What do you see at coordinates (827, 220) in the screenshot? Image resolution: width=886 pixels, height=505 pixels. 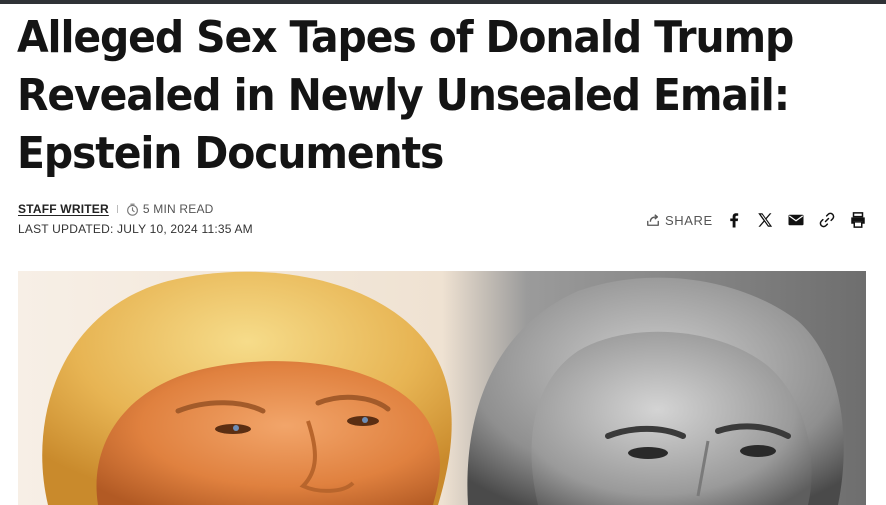 I see `link-icon` at bounding box center [827, 220].